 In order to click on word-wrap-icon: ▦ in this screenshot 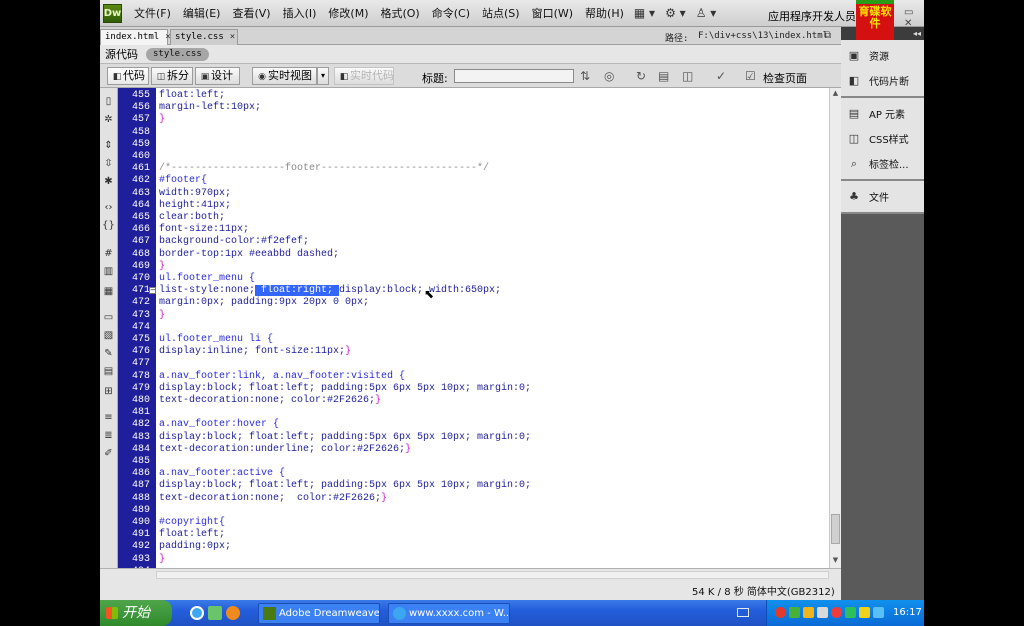, I will do `click(108, 292)`.